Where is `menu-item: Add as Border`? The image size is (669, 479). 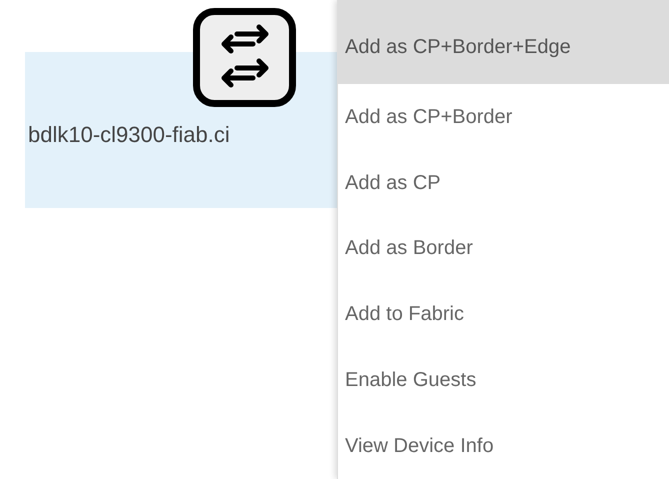
menu-item: Add as Border is located at coordinates (503, 249).